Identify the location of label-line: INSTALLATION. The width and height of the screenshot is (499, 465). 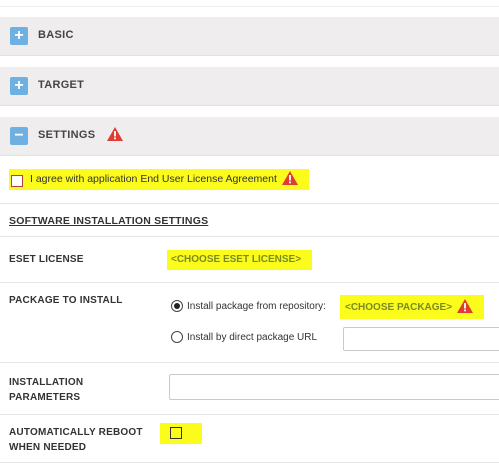
(46, 382).